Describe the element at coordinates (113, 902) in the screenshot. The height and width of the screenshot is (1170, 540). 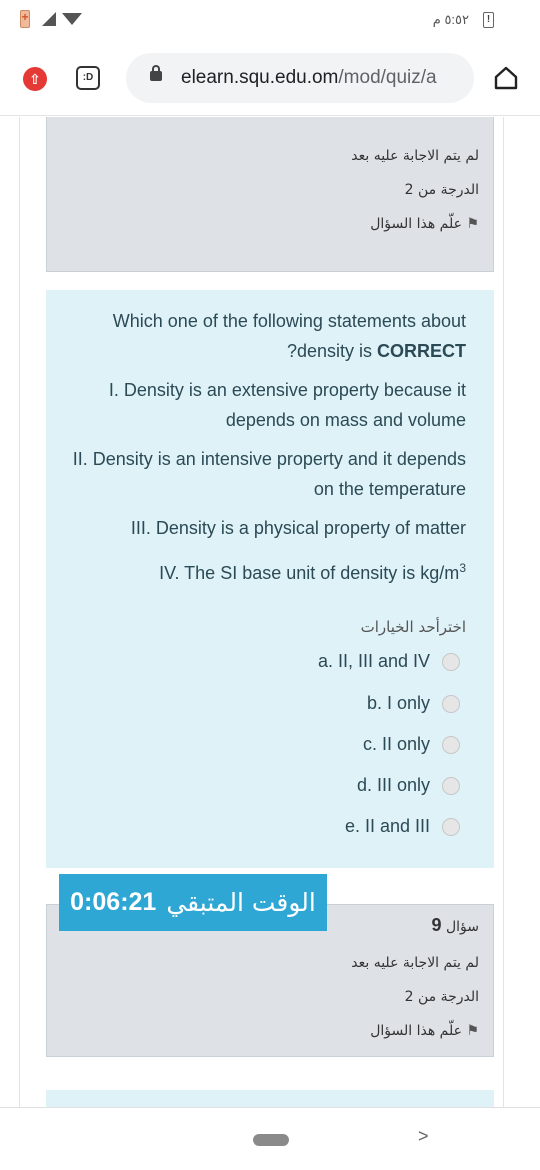
I see `timer-value: 0:06:21` at that location.